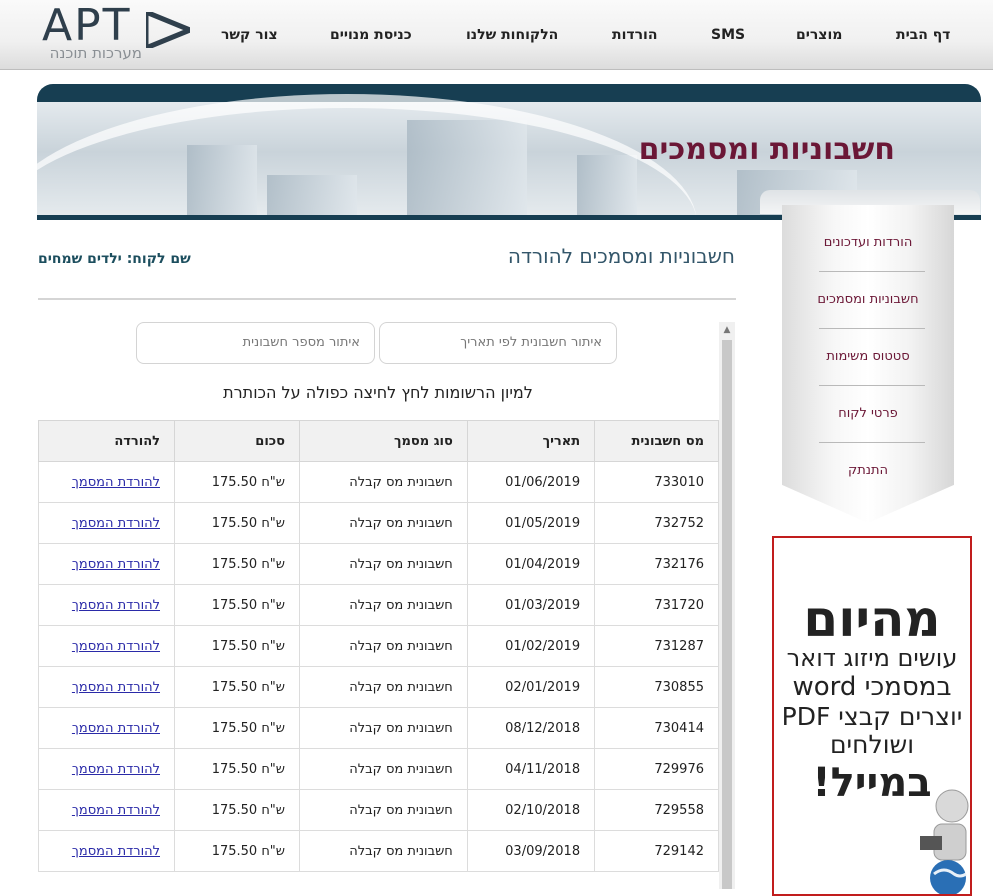  I want to click on table-scrollbar: ▲, so click(727, 605).